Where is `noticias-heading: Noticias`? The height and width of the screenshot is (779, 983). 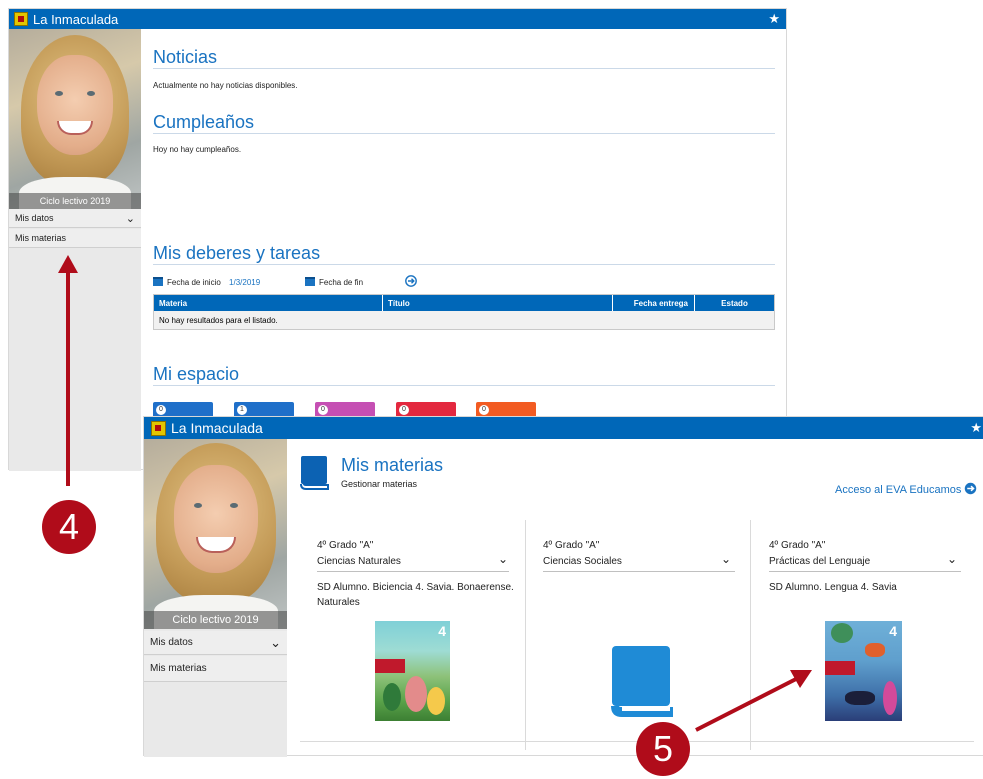
noticias-heading: Noticias is located at coordinates (185, 57).